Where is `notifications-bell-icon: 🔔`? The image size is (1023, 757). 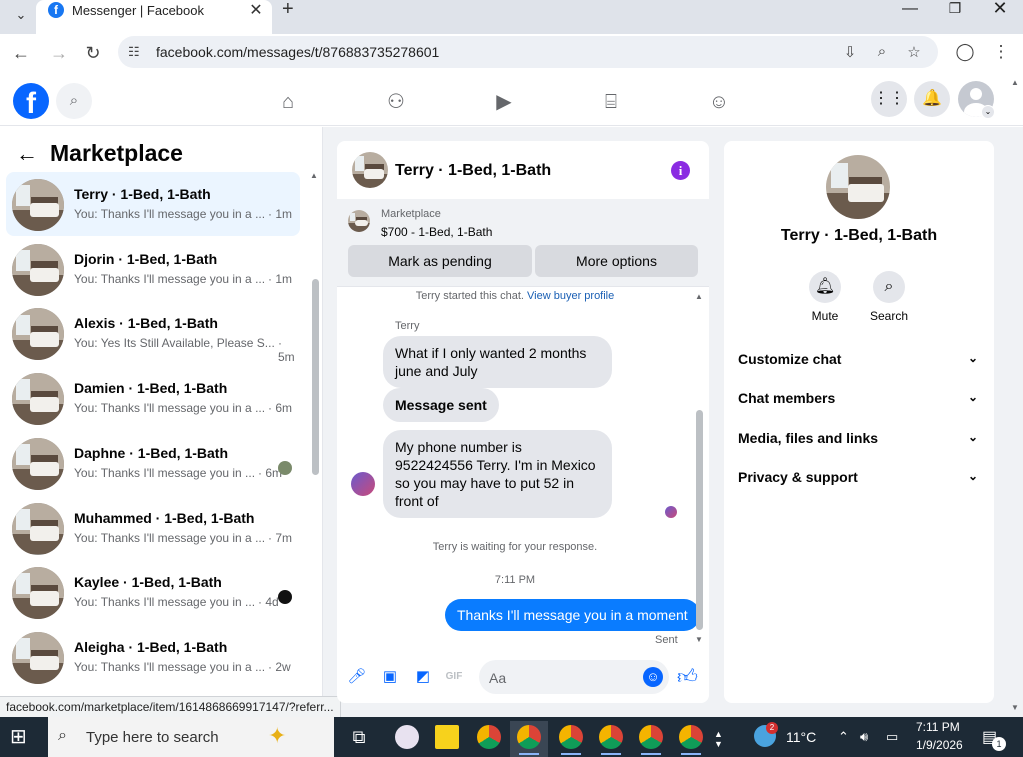
notifications-bell-icon: 🔔 is located at coordinates (932, 99).